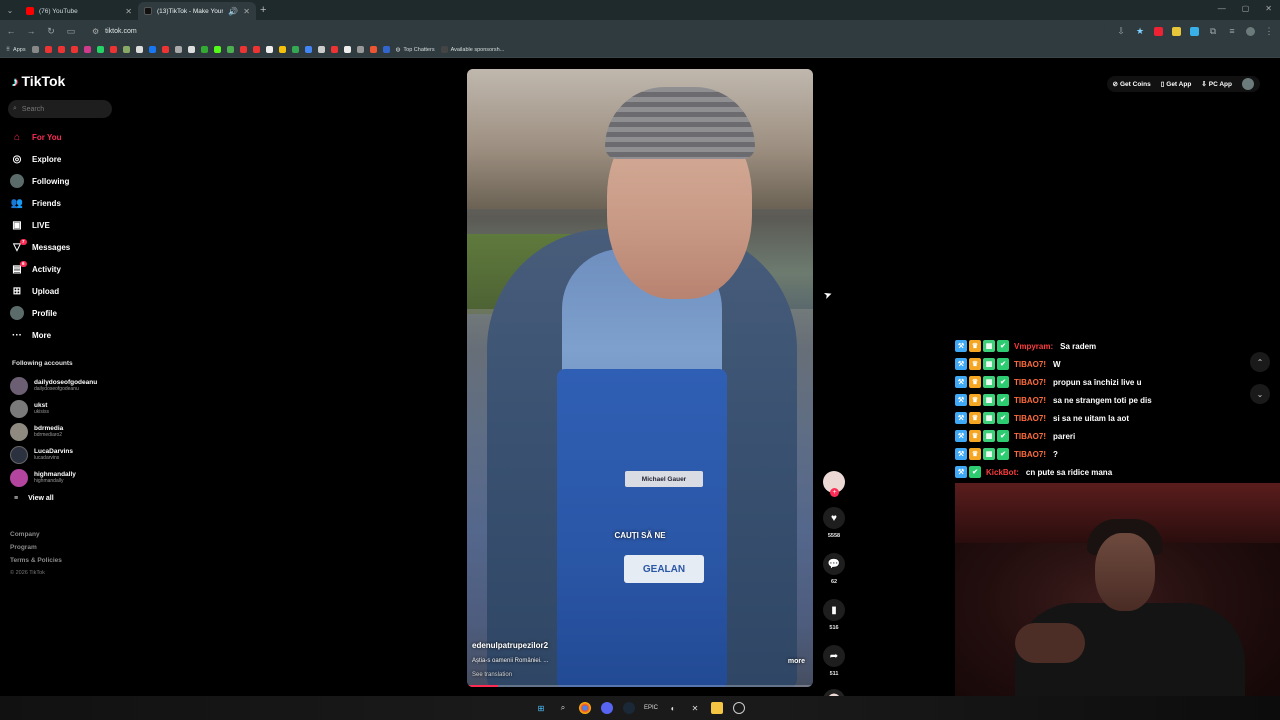 The width and height of the screenshot is (1280, 720). What do you see at coordinates (834, 610) in the screenshot?
I see `save-button: ▮` at bounding box center [834, 610].